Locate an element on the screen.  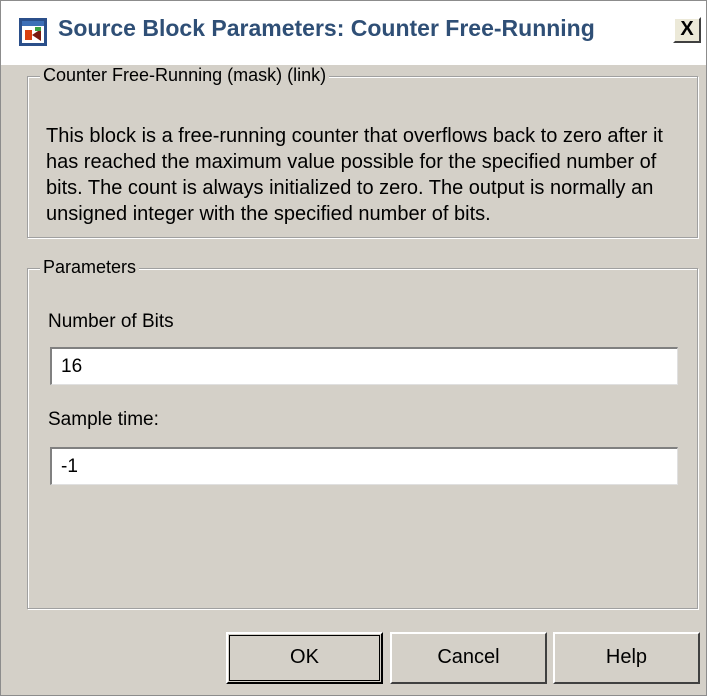
ok-button: OK is located at coordinates (304, 658).